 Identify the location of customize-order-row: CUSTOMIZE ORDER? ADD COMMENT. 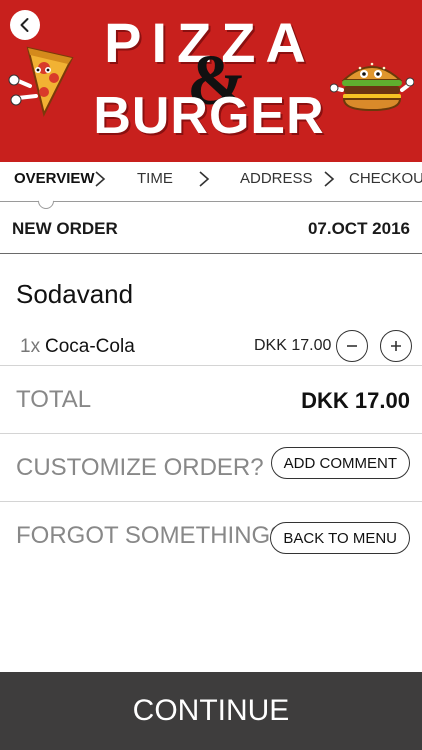
(211, 468).